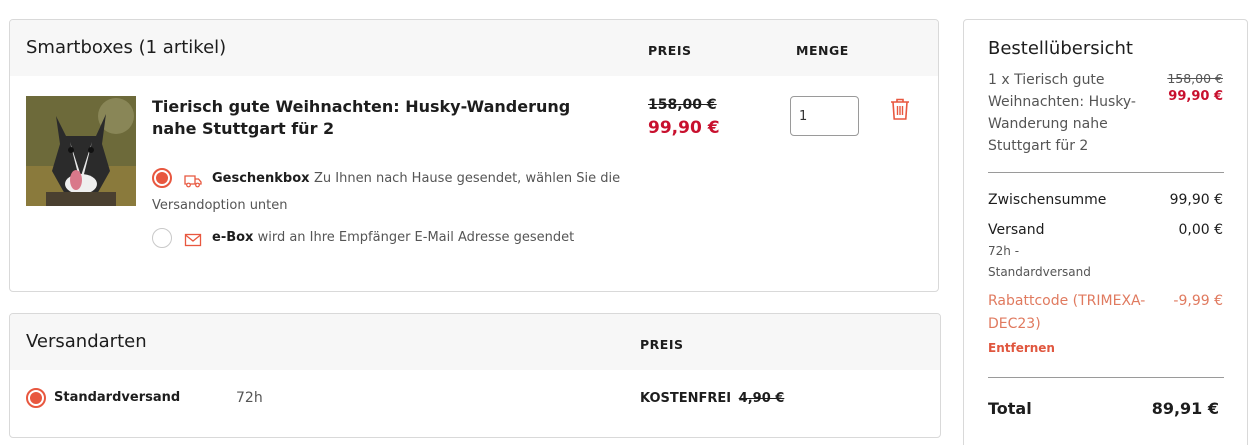 The image size is (1255, 445). Describe the element at coordinates (901, 109) in the screenshot. I see `trash-icon` at that location.